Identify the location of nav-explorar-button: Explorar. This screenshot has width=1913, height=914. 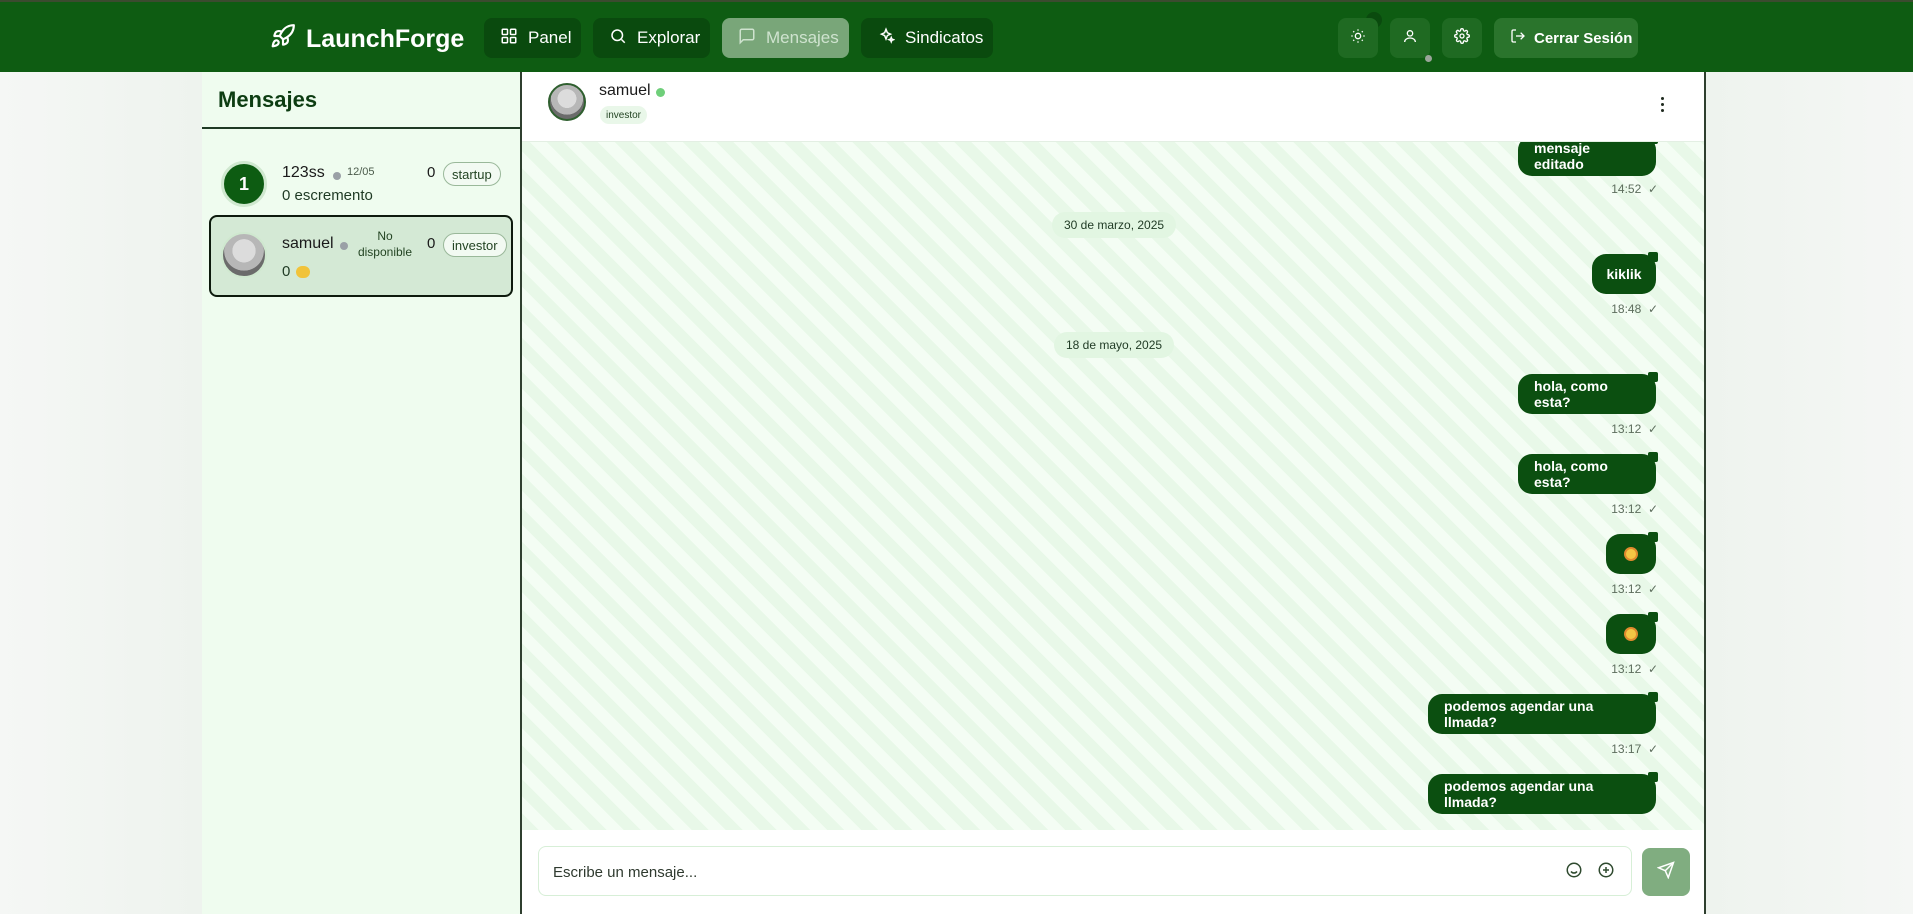
(651, 38).